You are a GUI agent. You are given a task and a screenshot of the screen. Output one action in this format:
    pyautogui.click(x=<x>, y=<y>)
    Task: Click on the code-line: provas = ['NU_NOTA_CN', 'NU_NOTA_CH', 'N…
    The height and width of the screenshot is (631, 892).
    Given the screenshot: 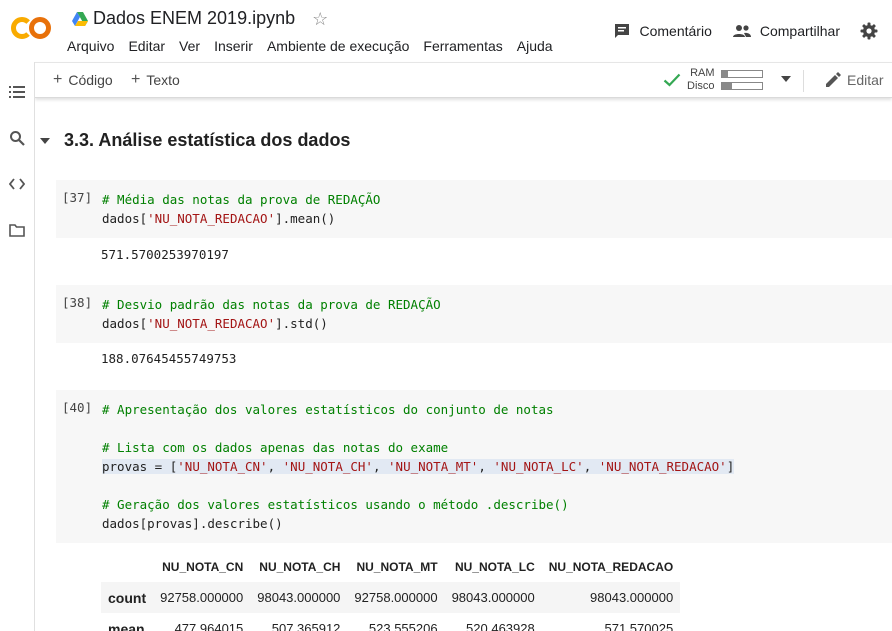 What is the action you would take?
    pyautogui.click(x=418, y=466)
    